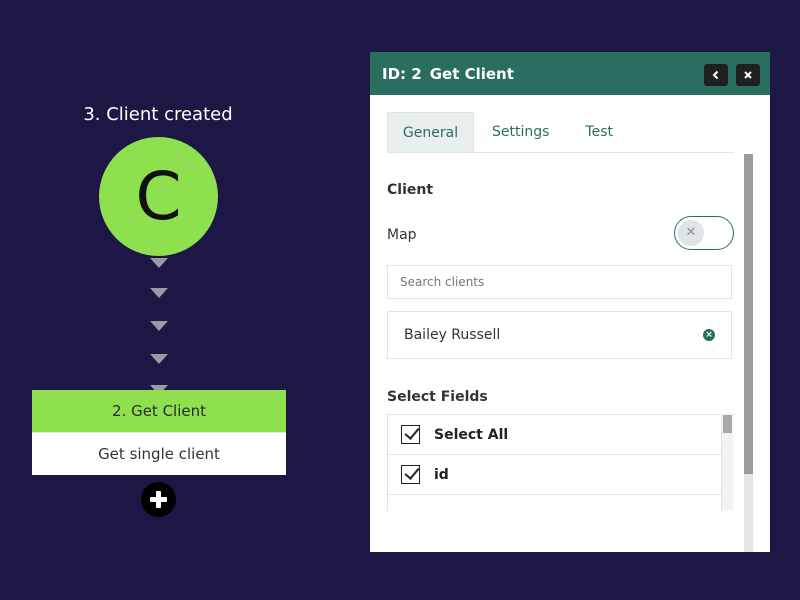  I want to click on add-step-plus-icon, so click(158, 499).